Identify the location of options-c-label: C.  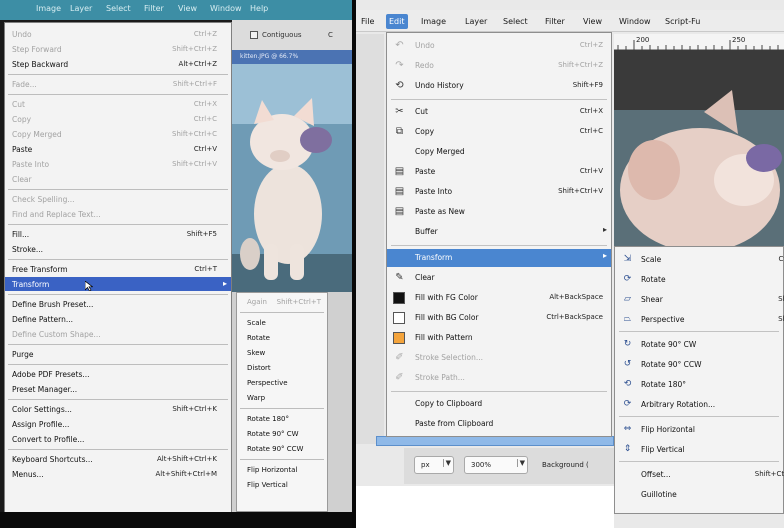
(330, 35).